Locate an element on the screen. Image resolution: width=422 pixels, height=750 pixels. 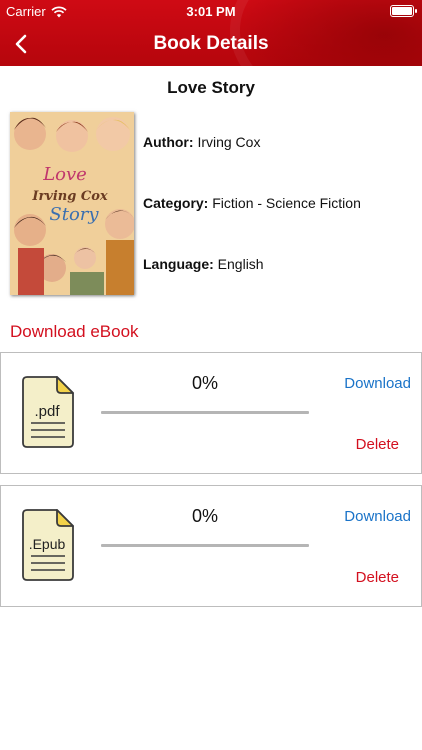
category-value: Fiction - Science Fiction is located at coordinates (286, 203).